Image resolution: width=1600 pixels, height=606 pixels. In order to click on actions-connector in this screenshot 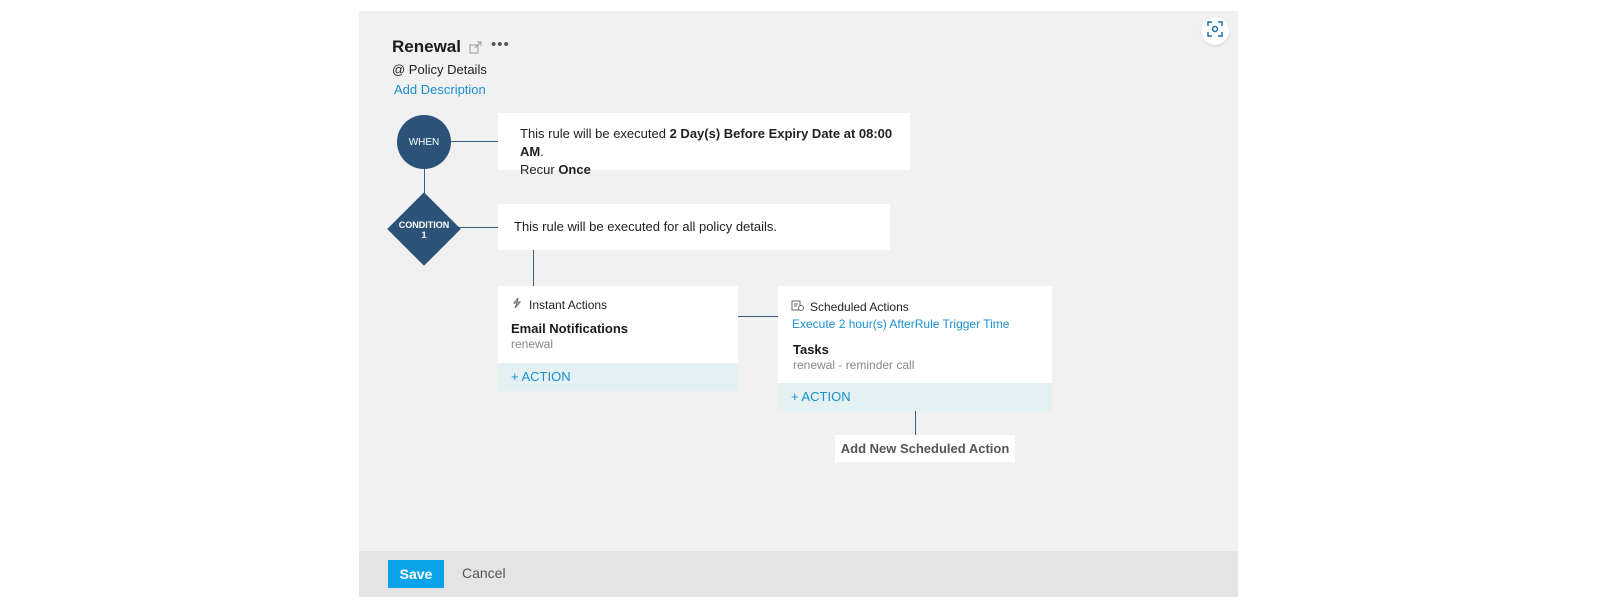, I will do `click(758, 316)`.